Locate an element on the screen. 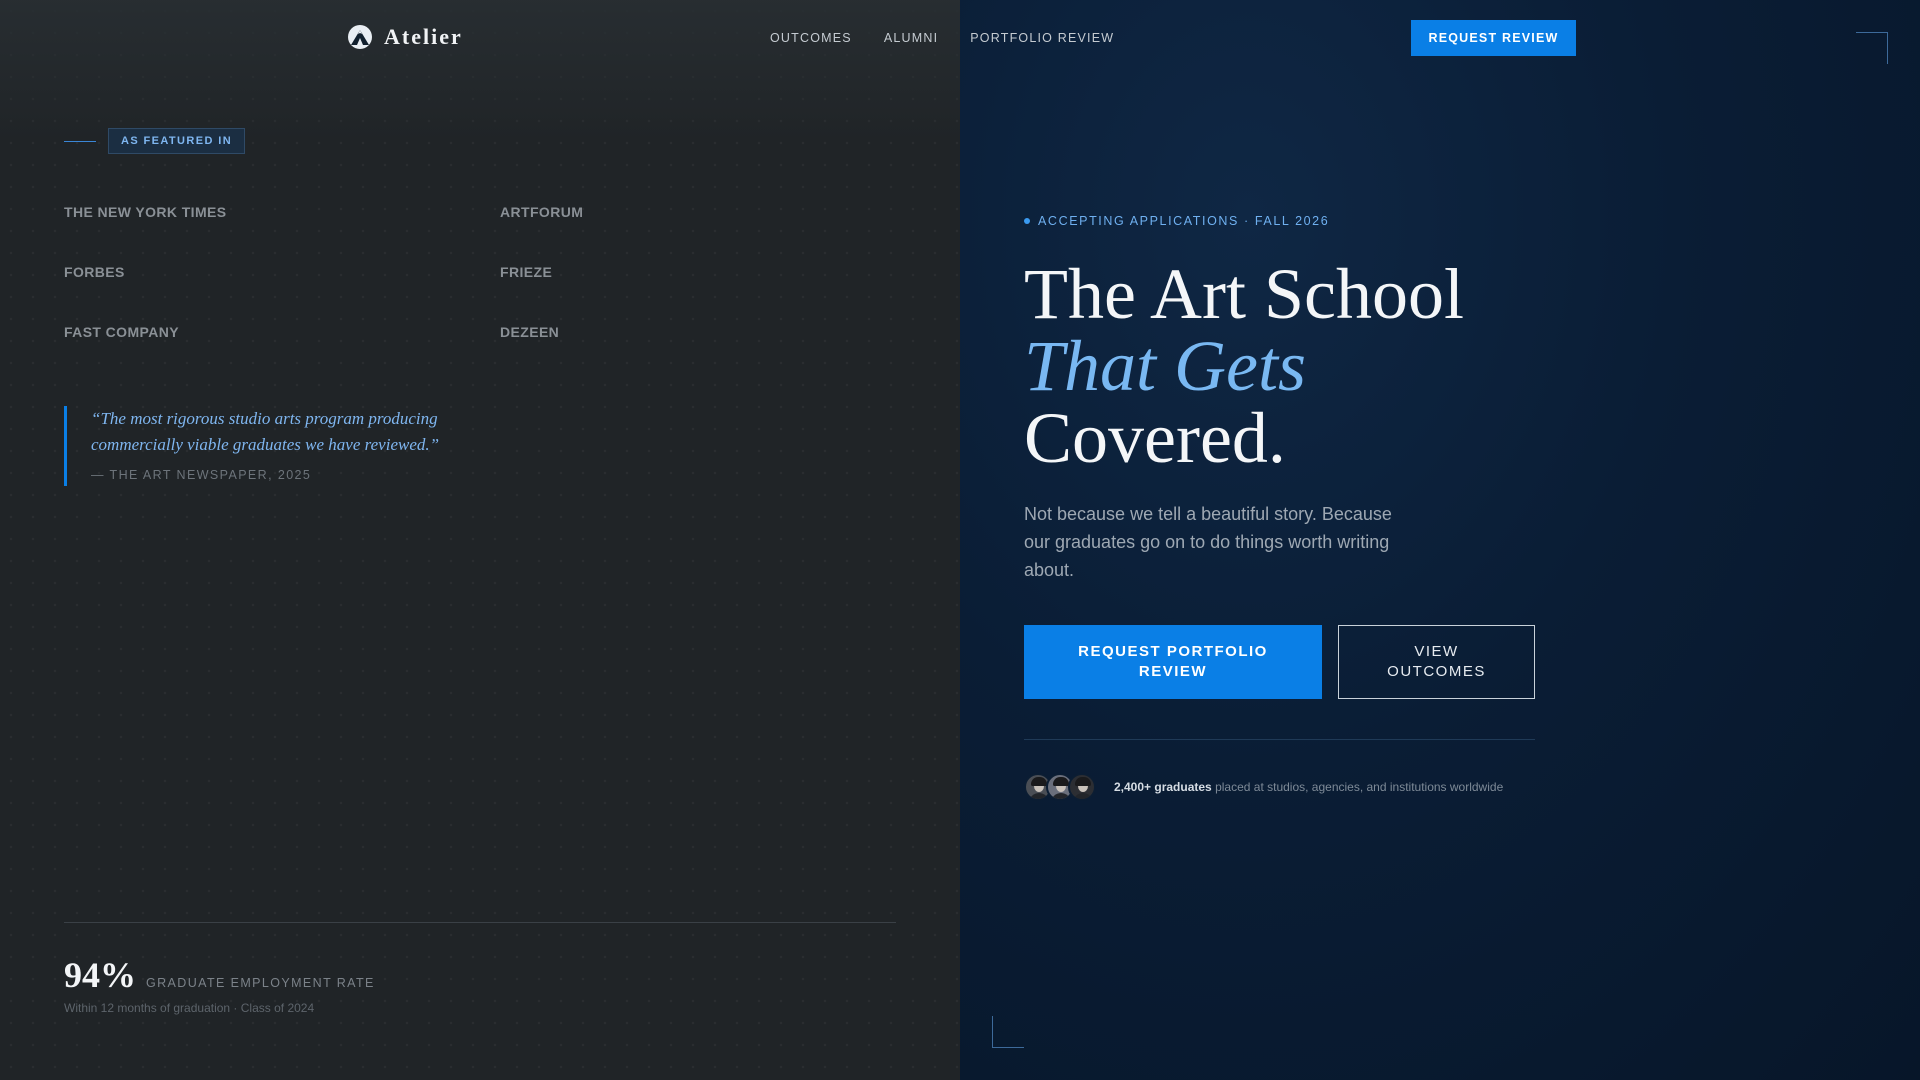  stat-value: 94% is located at coordinates (100, 975).